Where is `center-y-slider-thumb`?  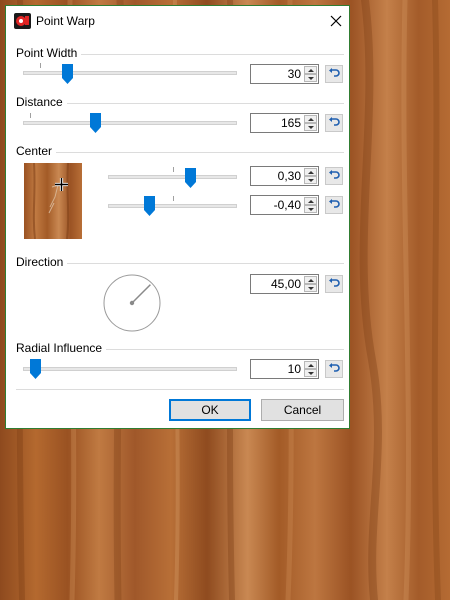 center-y-slider-thumb is located at coordinates (149, 206).